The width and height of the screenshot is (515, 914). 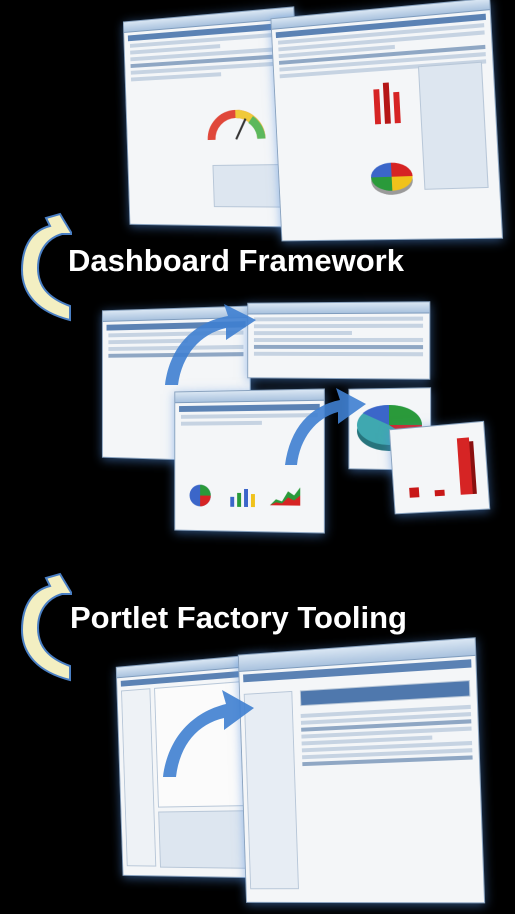 I want to click on bar-chart-icon, so click(x=387, y=103).